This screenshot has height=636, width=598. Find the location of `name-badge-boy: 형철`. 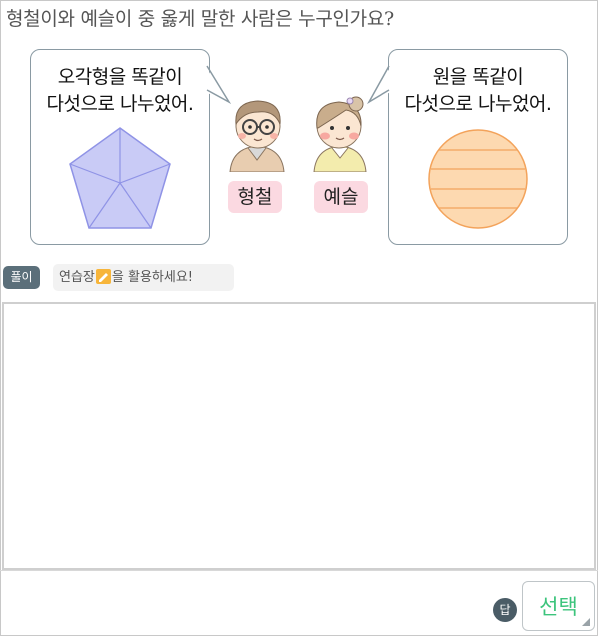

name-badge-boy: 형철 is located at coordinates (255, 197).